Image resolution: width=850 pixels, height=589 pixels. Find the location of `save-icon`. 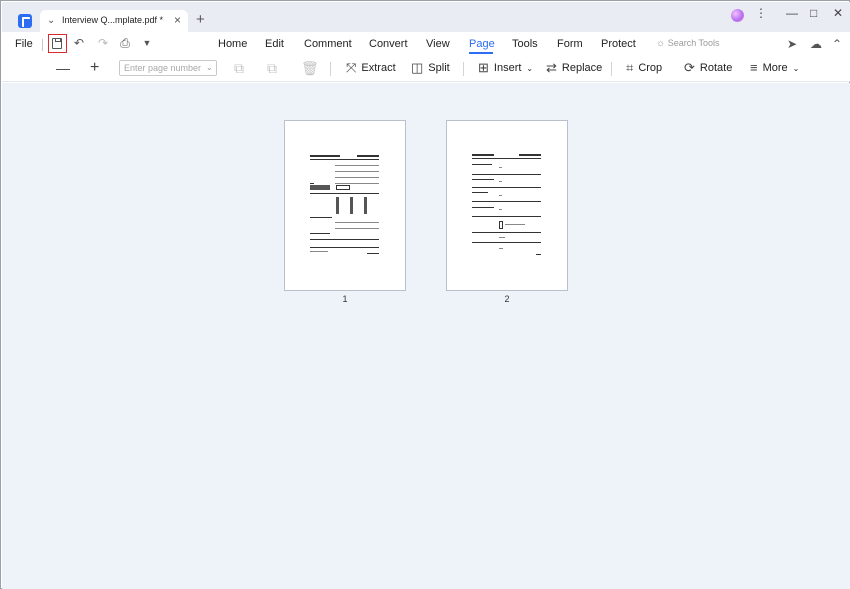

save-icon is located at coordinates (57, 43).